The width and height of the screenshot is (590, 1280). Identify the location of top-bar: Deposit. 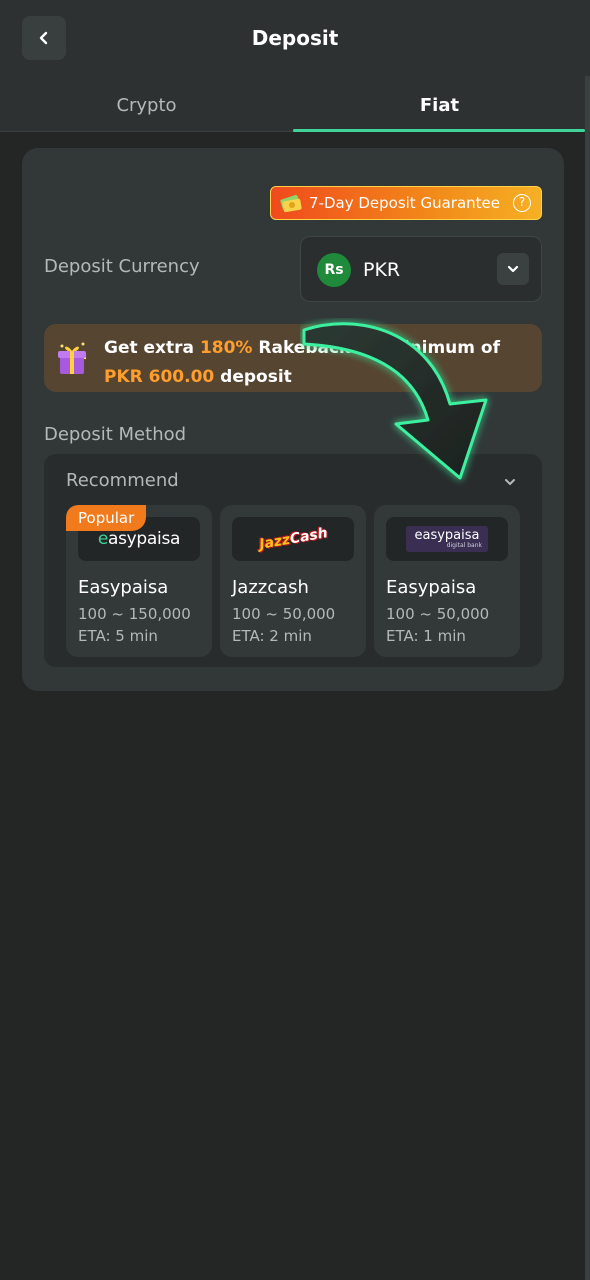
(295, 39).